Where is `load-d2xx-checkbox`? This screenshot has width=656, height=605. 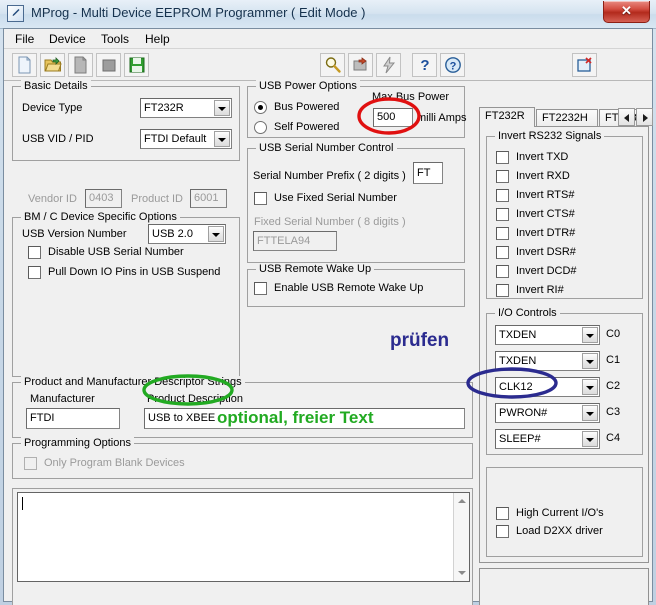
load-d2xx-checkbox is located at coordinates (502, 531).